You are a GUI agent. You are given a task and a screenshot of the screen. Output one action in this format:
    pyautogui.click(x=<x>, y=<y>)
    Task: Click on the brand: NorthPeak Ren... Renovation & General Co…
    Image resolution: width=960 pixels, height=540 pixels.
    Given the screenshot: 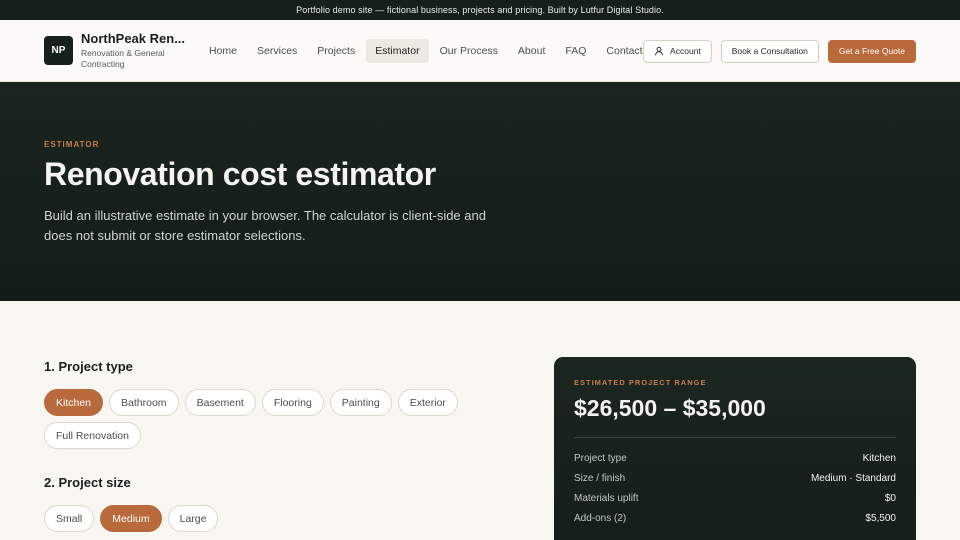 What is the action you would take?
    pyautogui.click(x=137, y=50)
    